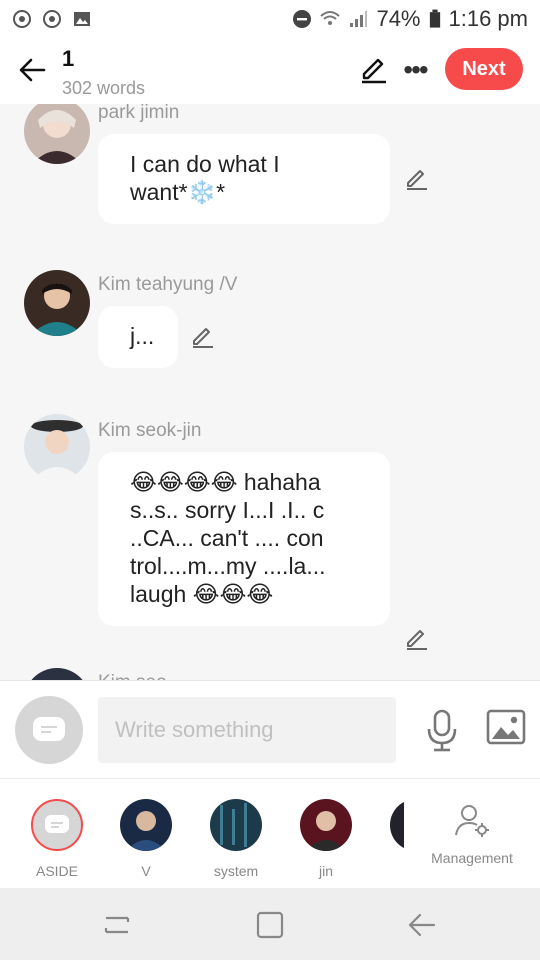 The width and height of the screenshot is (540, 960). Describe the element at coordinates (325, 871) in the screenshot. I see `character-label: jin` at that location.